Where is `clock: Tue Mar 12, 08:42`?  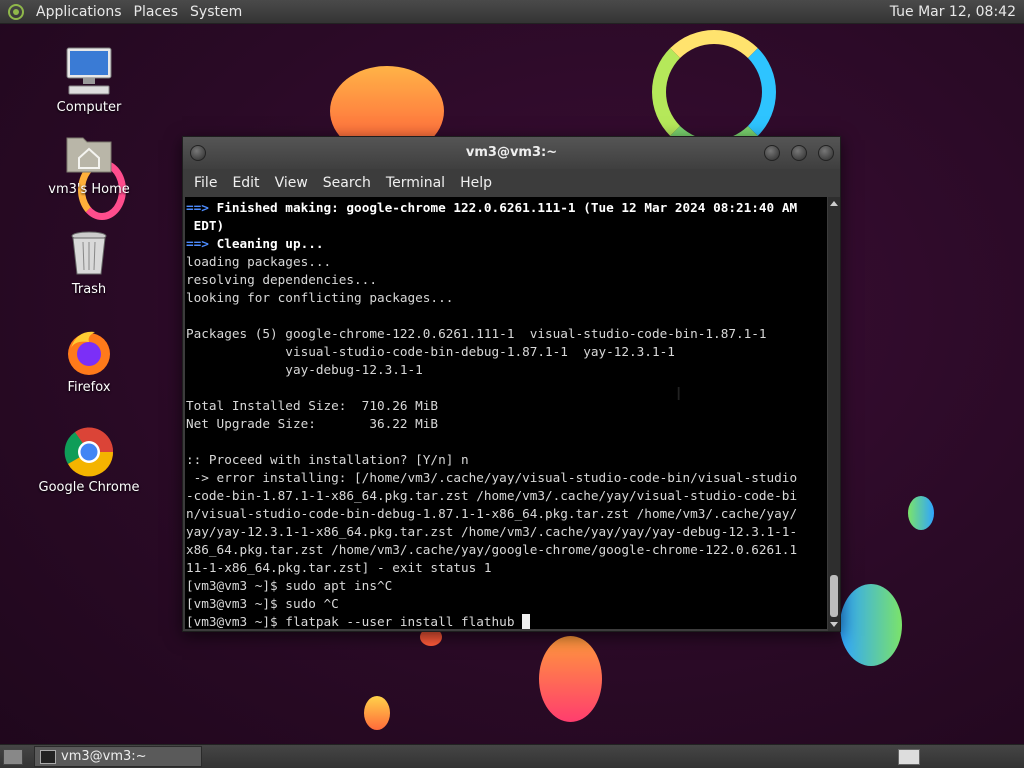
clock: Tue Mar 12, 08:42 is located at coordinates (953, 12).